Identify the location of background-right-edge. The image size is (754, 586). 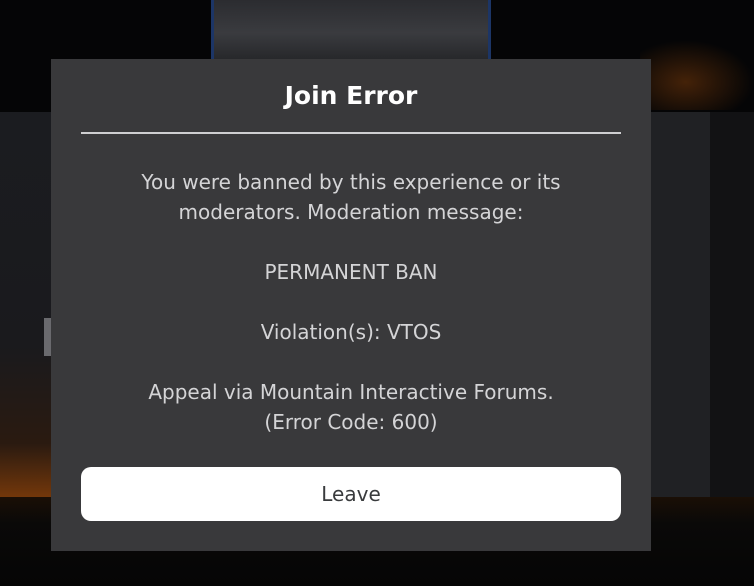
(732, 304).